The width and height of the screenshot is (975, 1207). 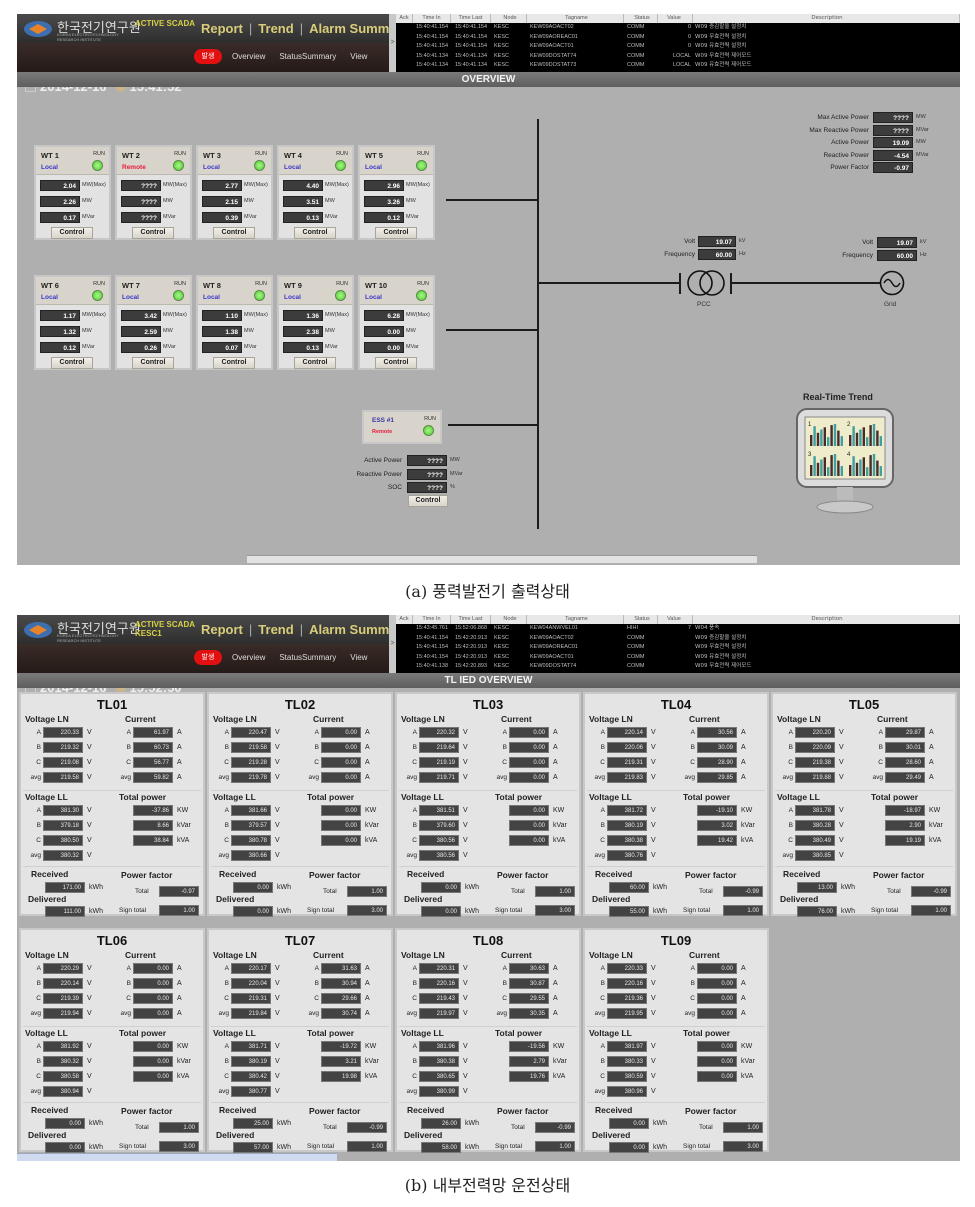 I want to click on voltage-ln-value: 219.71, so click(x=439, y=777).